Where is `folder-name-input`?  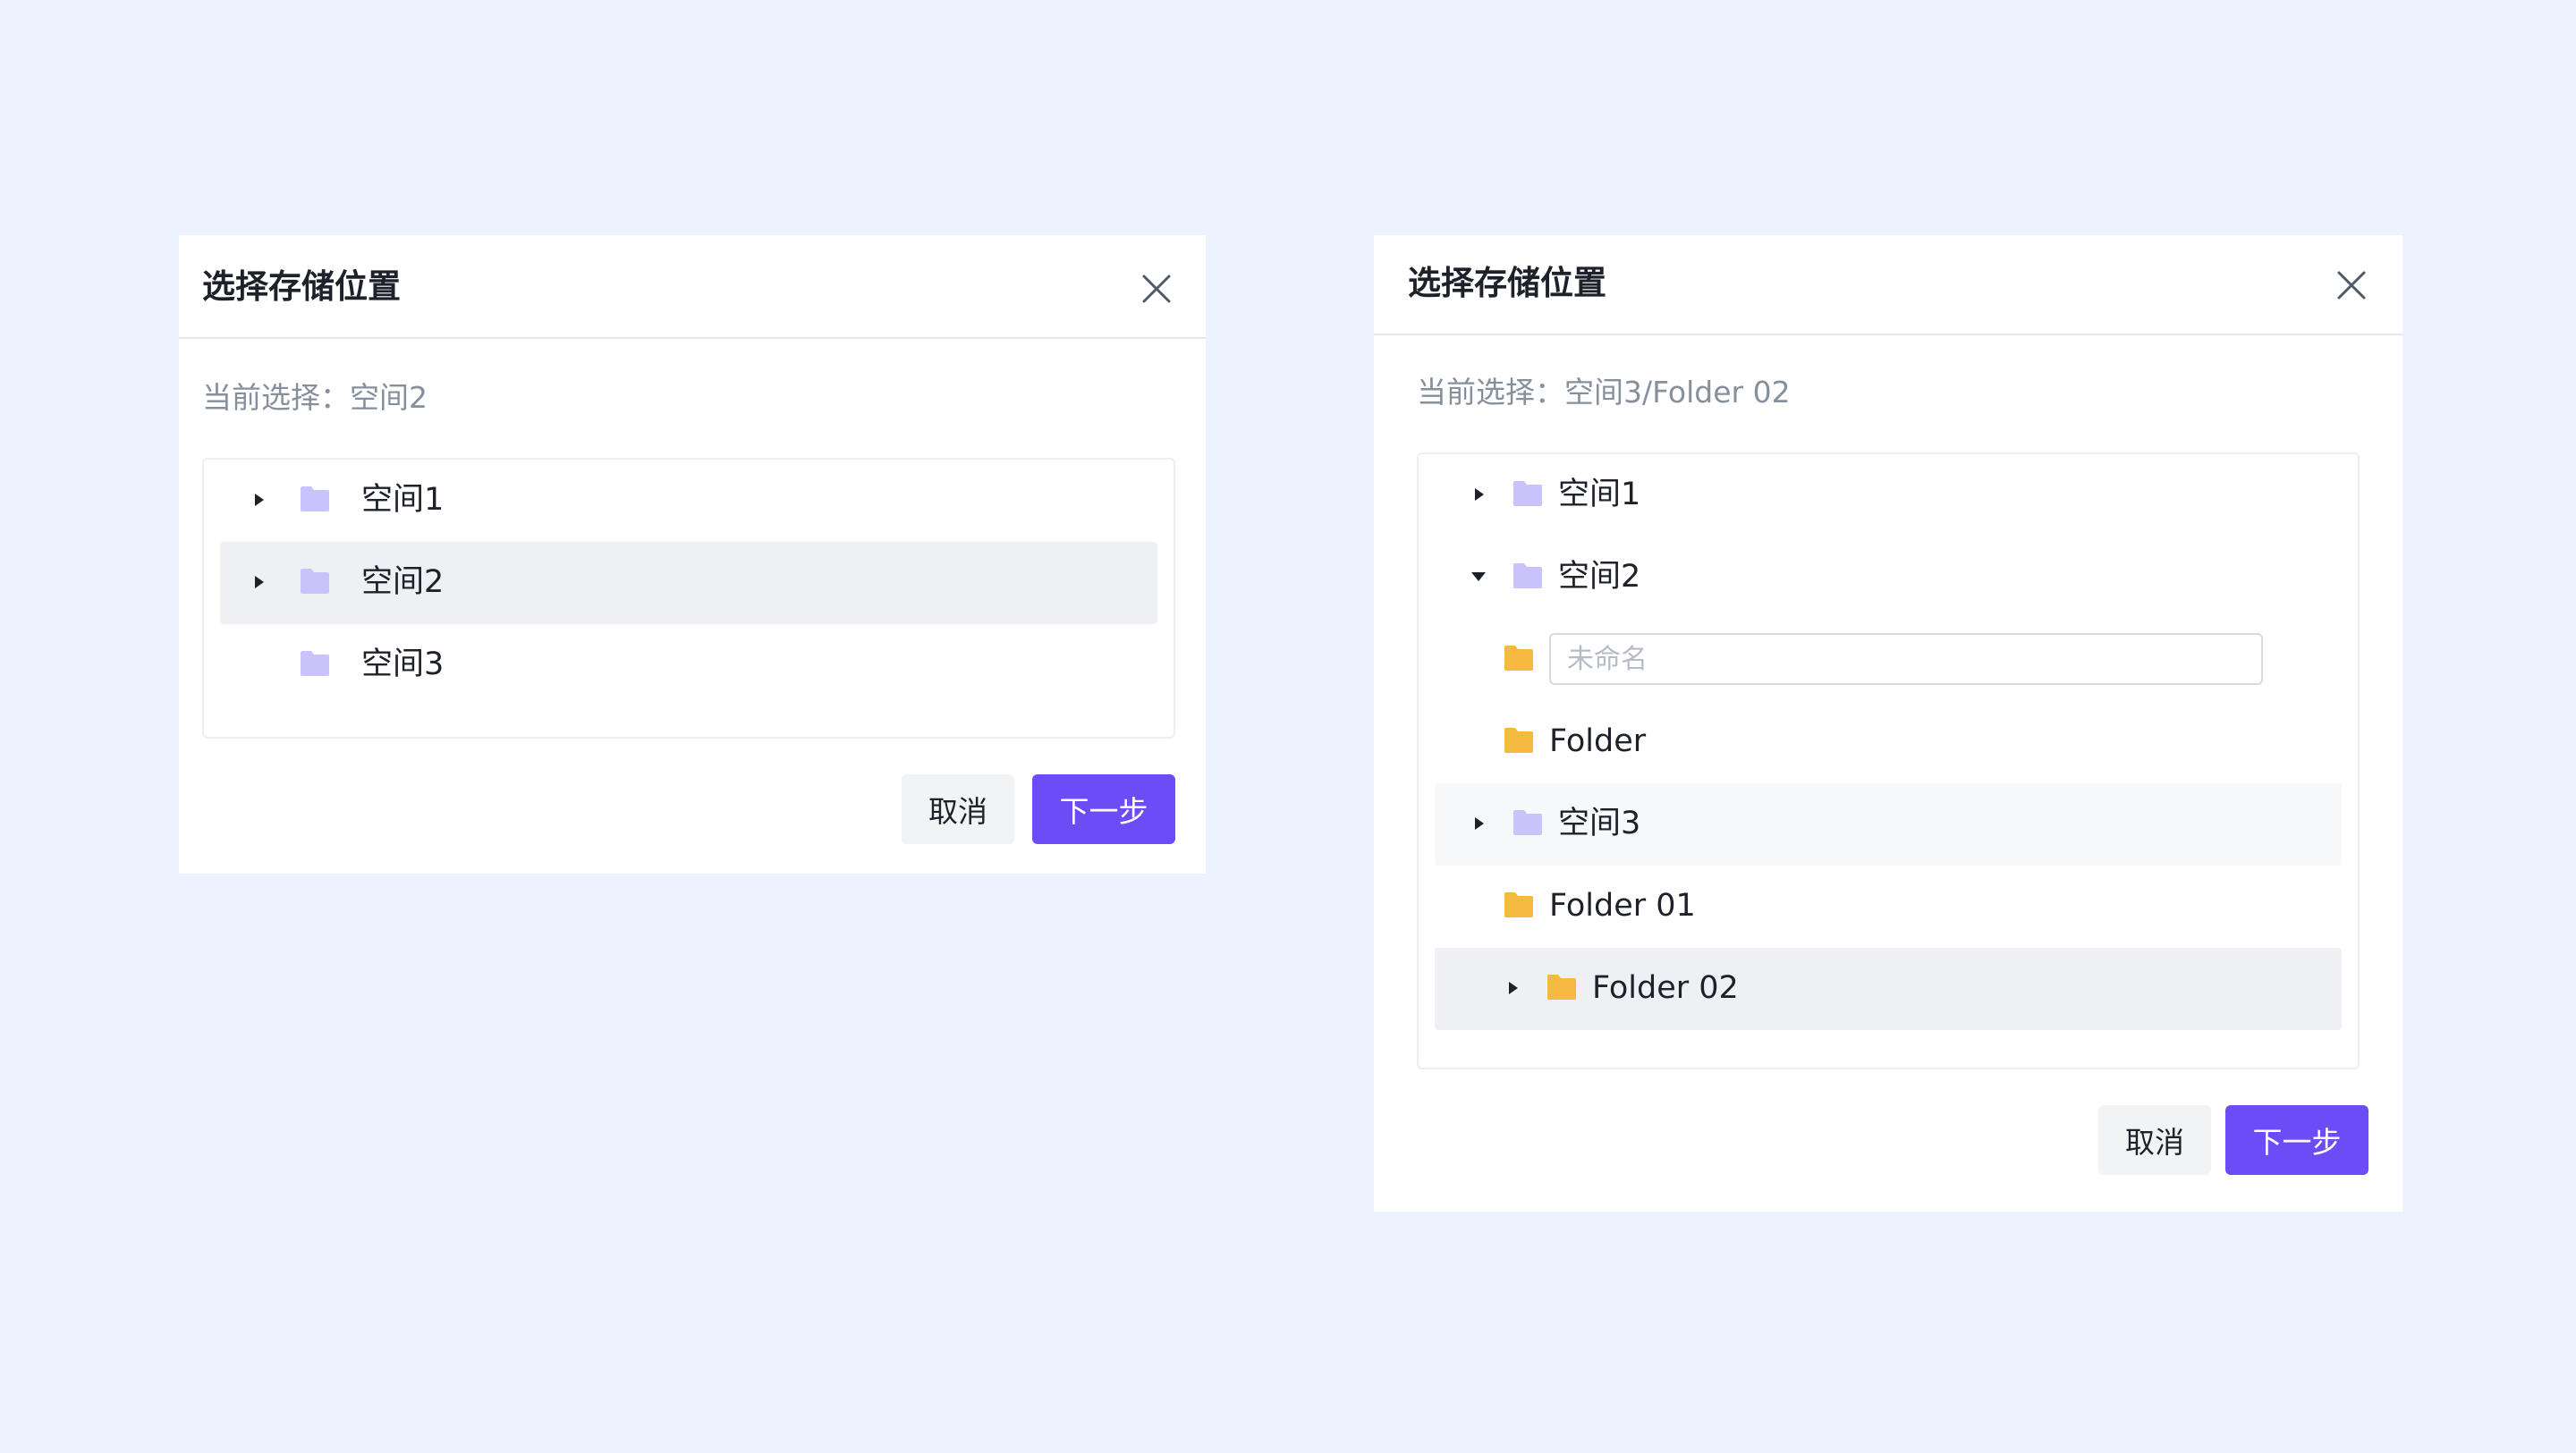 folder-name-input is located at coordinates (1906, 659).